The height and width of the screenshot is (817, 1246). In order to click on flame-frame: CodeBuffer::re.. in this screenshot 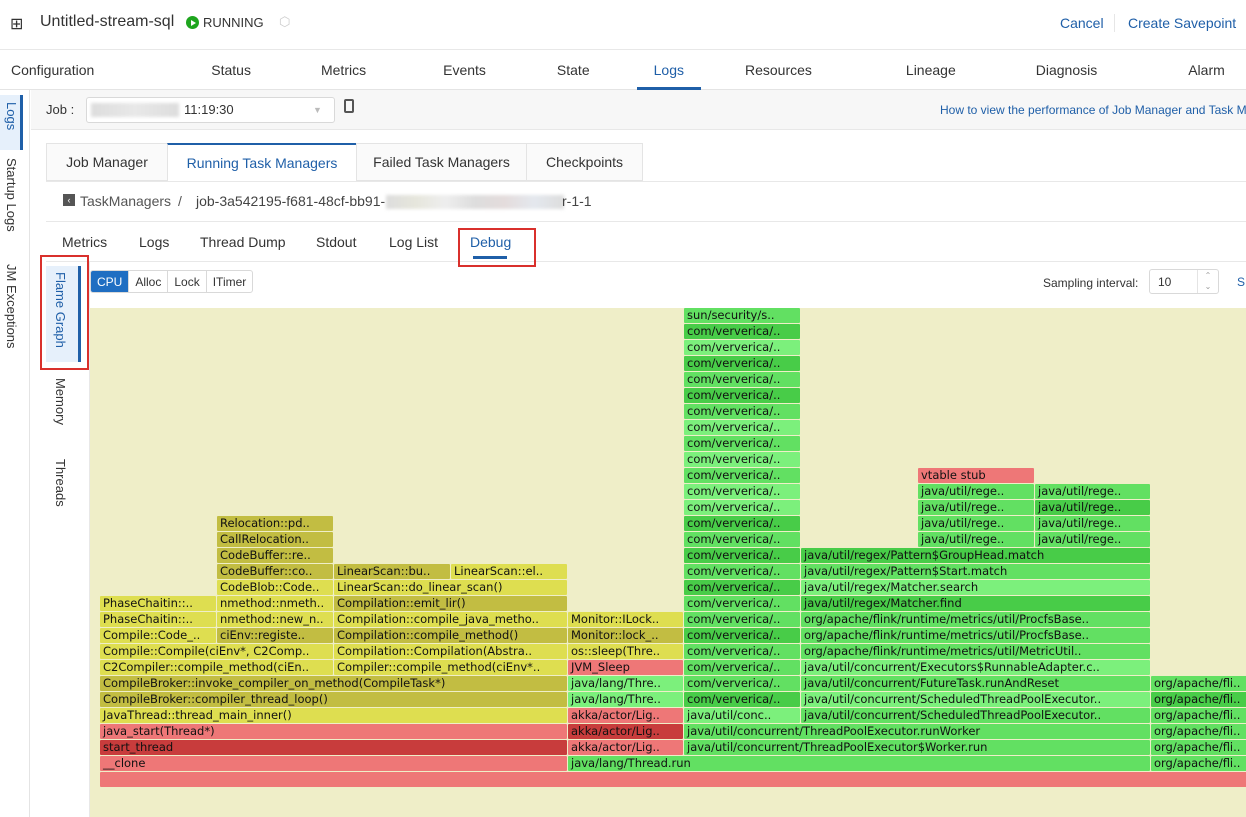, I will do `click(275, 555)`.